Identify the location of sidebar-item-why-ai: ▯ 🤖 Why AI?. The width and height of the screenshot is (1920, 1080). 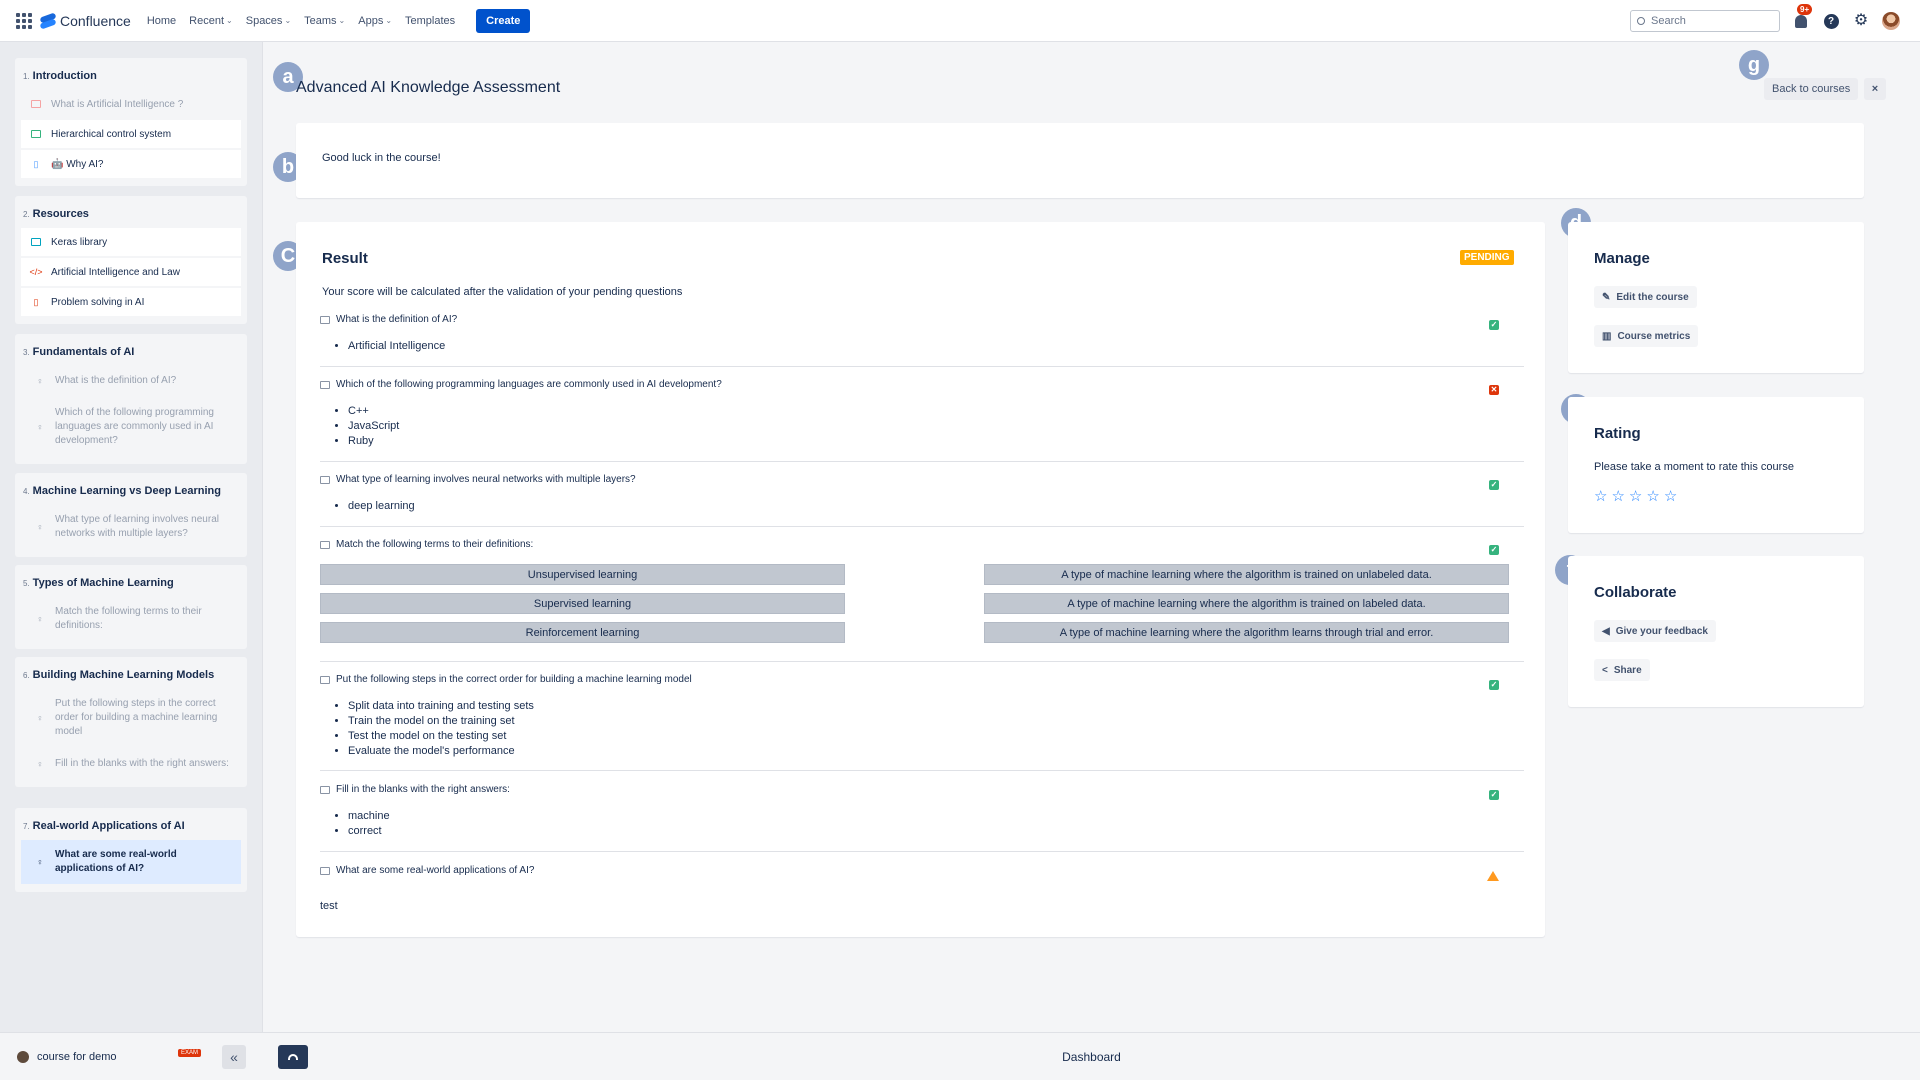
(131, 164).